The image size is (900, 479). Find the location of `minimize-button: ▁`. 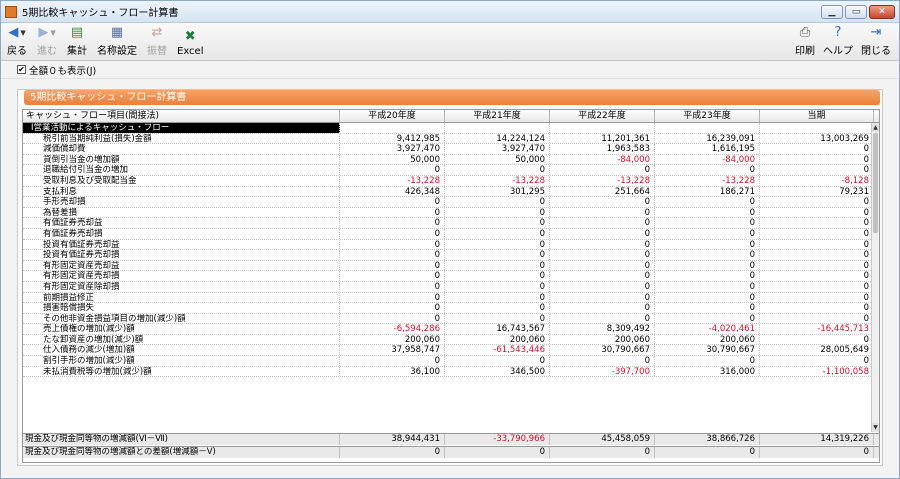

minimize-button: ▁ is located at coordinates (832, 11).